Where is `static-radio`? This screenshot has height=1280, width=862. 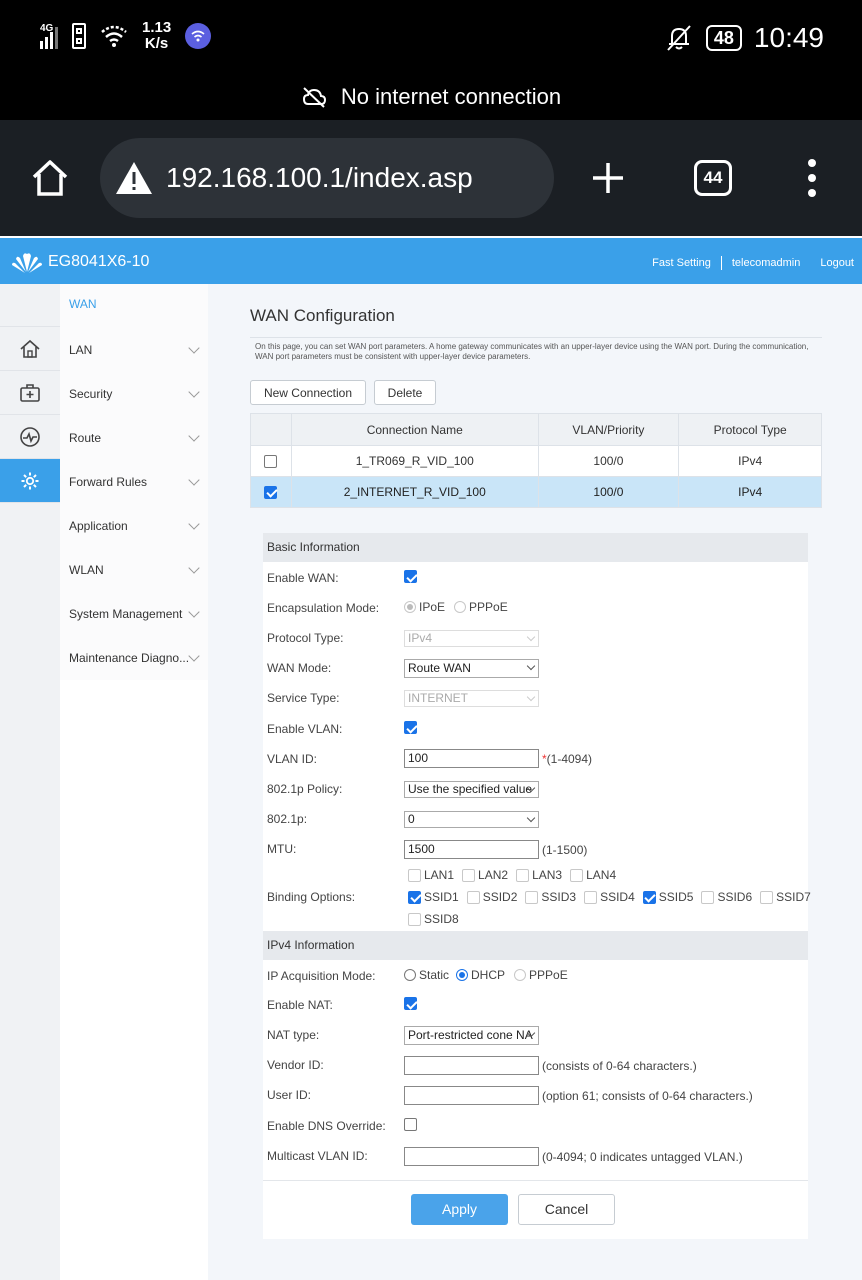 static-radio is located at coordinates (410, 975).